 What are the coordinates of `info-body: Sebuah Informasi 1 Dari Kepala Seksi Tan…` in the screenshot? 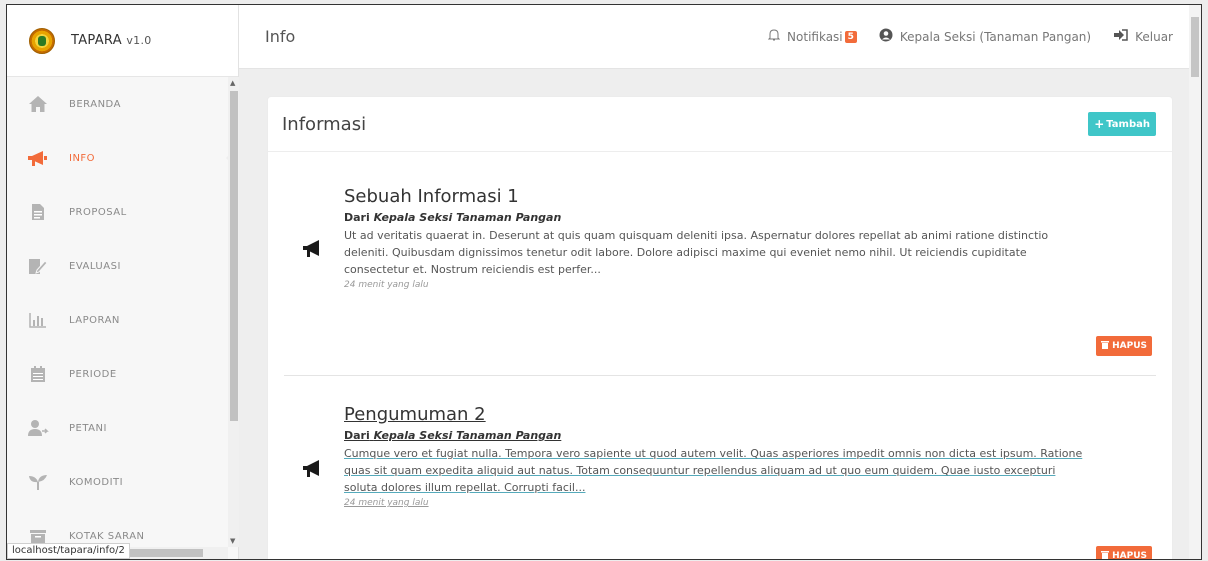 It's located at (714, 238).